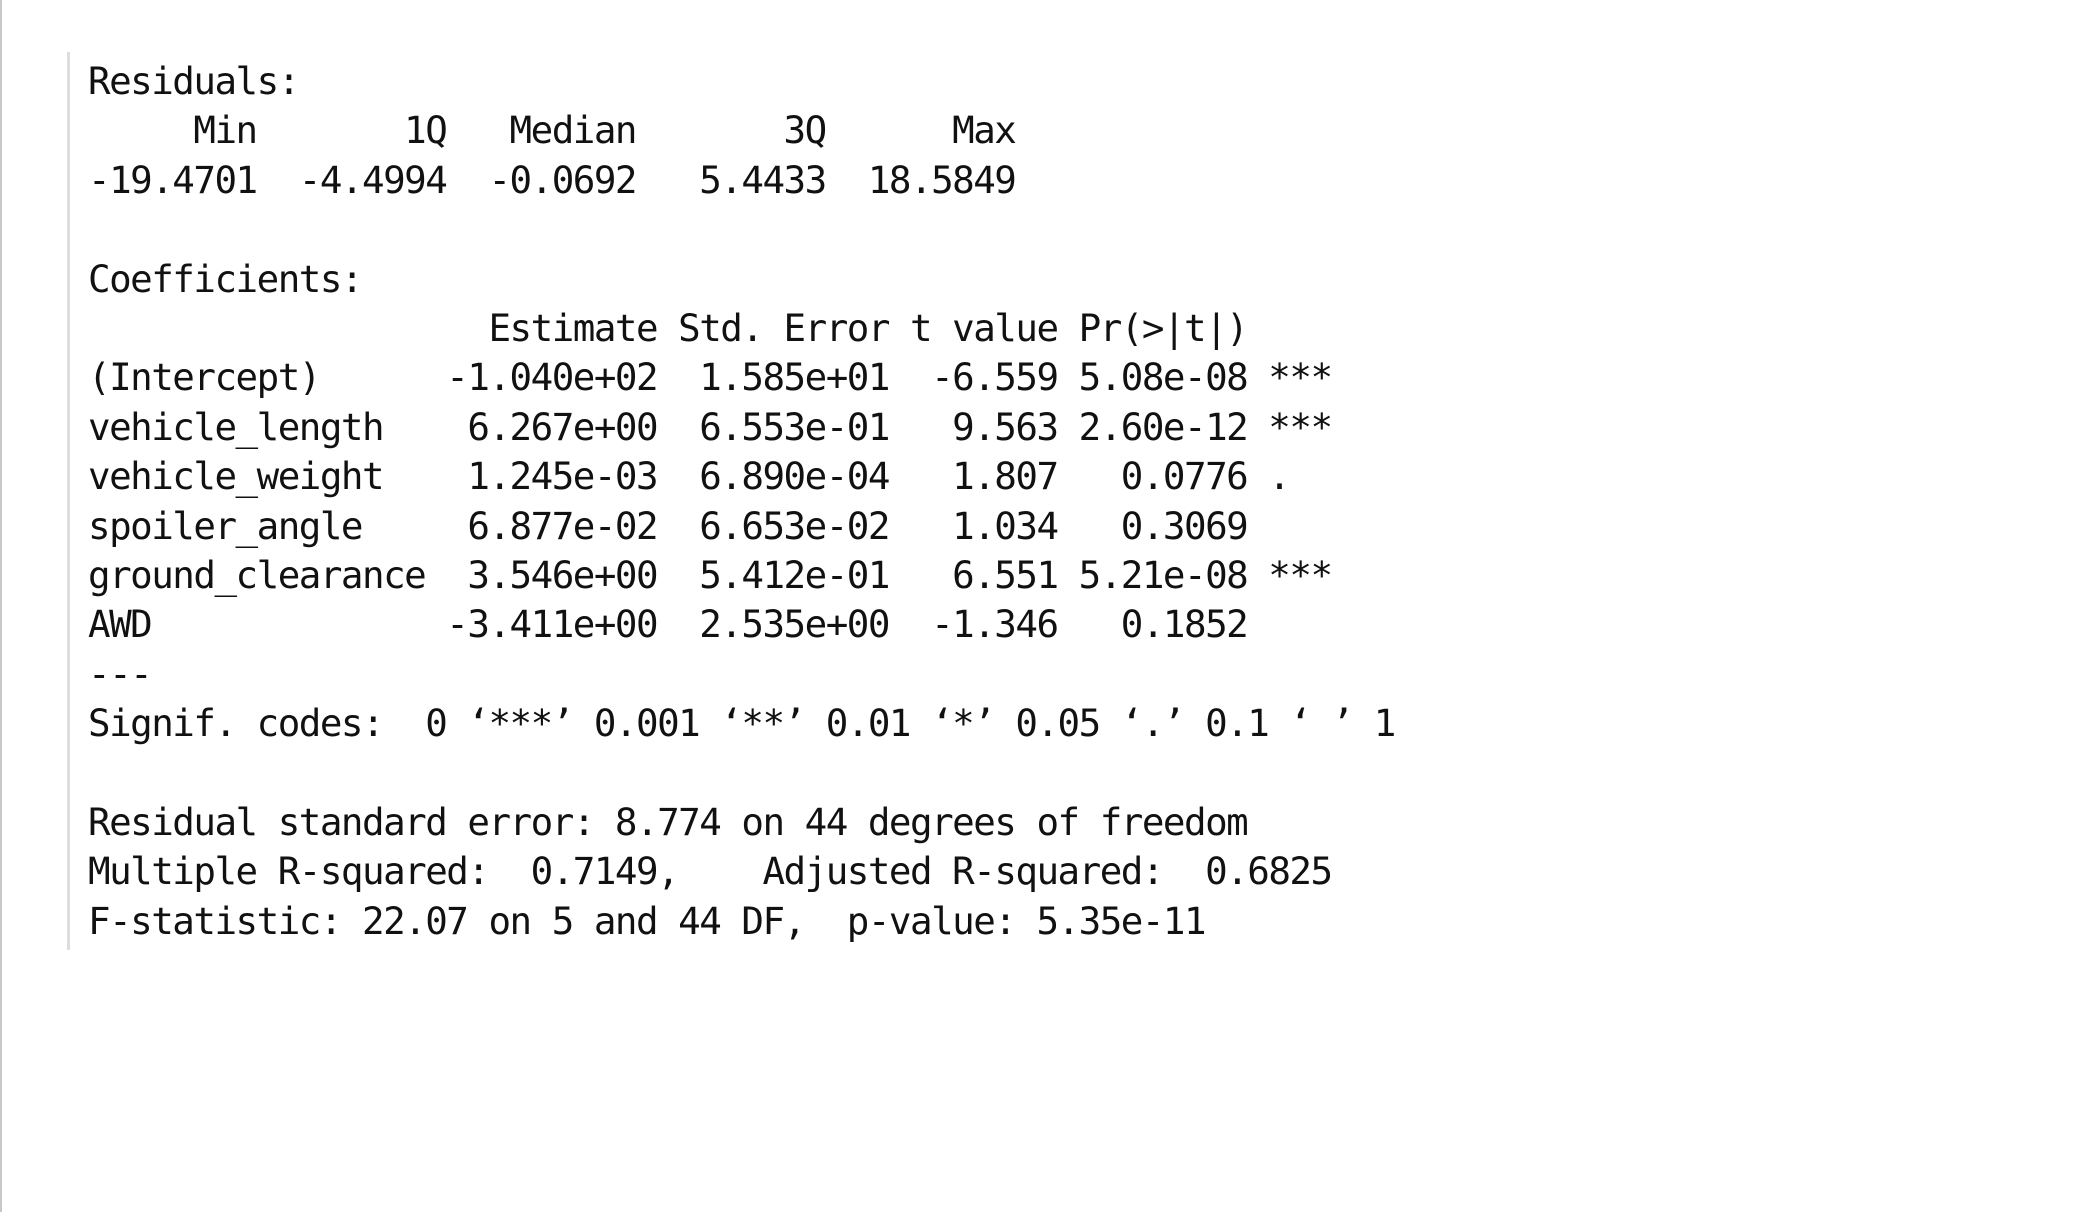 This screenshot has height=1212, width=2076. What do you see at coordinates (562, 130) in the screenshot?
I see `residuals-header-row: Min 1Q Median 3Q Max` at bounding box center [562, 130].